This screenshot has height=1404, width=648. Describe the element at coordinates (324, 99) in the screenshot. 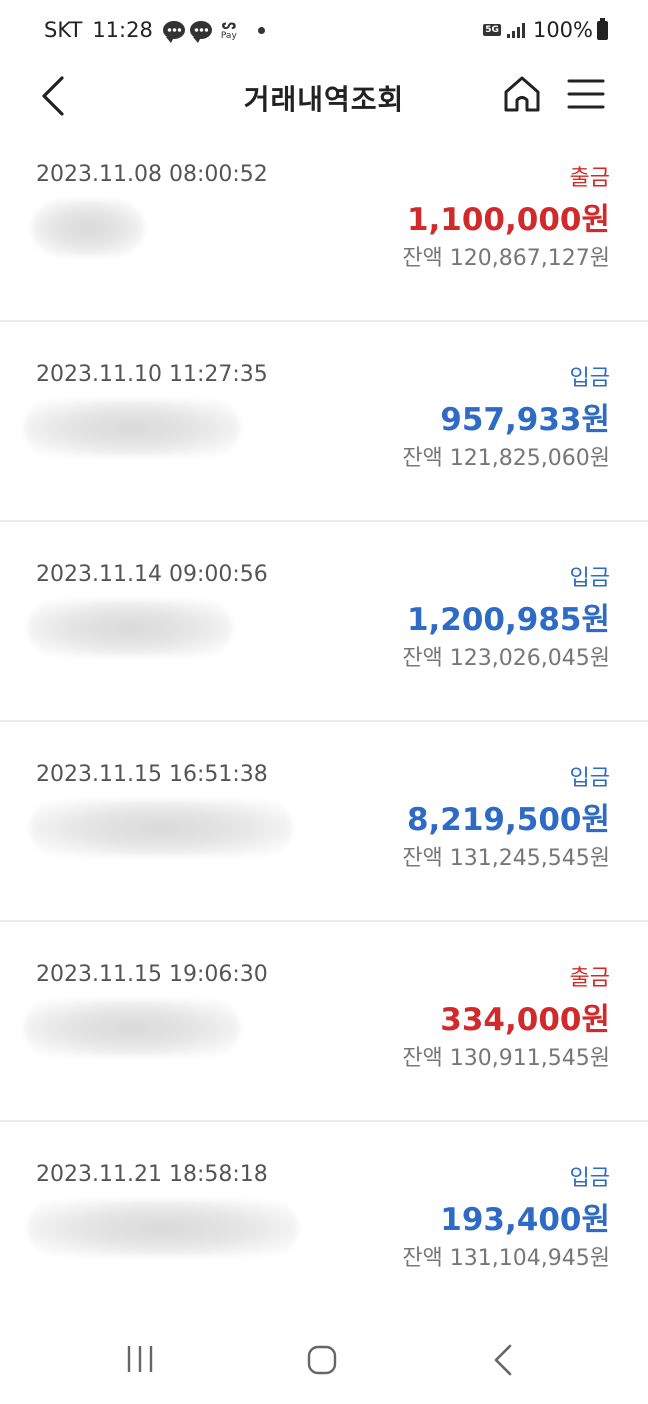

I see `page-title: 거래내역조회` at that location.